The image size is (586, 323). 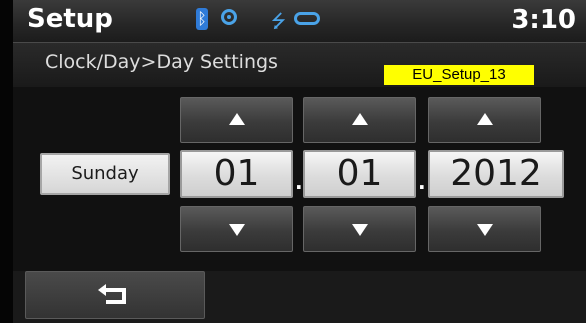 I want to click on year-down-button, so click(x=484, y=229).